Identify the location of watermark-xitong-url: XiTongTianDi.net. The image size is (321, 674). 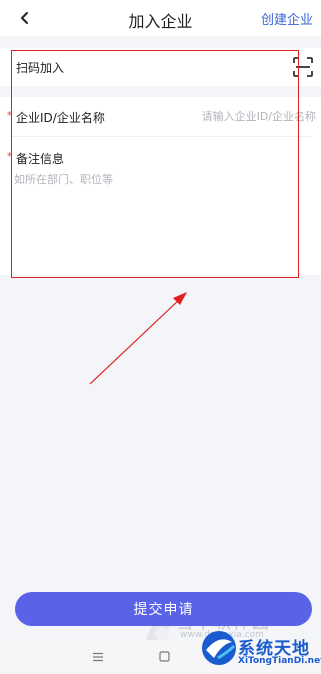
(279, 661).